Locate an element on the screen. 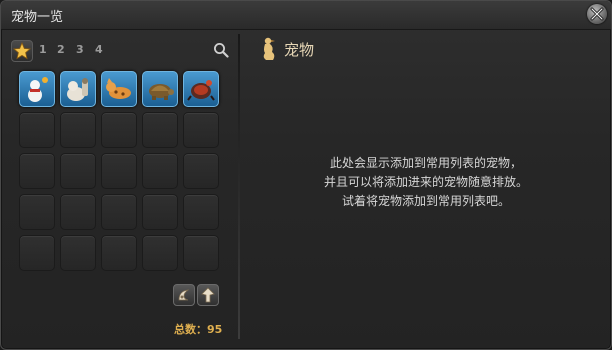 This screenshot has width=612, height=350. page-tab-3: 3 is located at coordinates (80, 49).